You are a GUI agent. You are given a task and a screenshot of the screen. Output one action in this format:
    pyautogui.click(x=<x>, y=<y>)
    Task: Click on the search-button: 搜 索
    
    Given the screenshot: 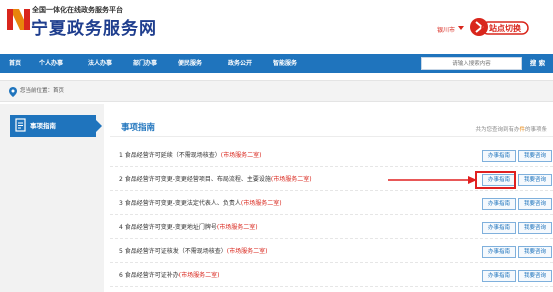 What is the action you would take?
    pyautogui.click(x=537, y=63)
    